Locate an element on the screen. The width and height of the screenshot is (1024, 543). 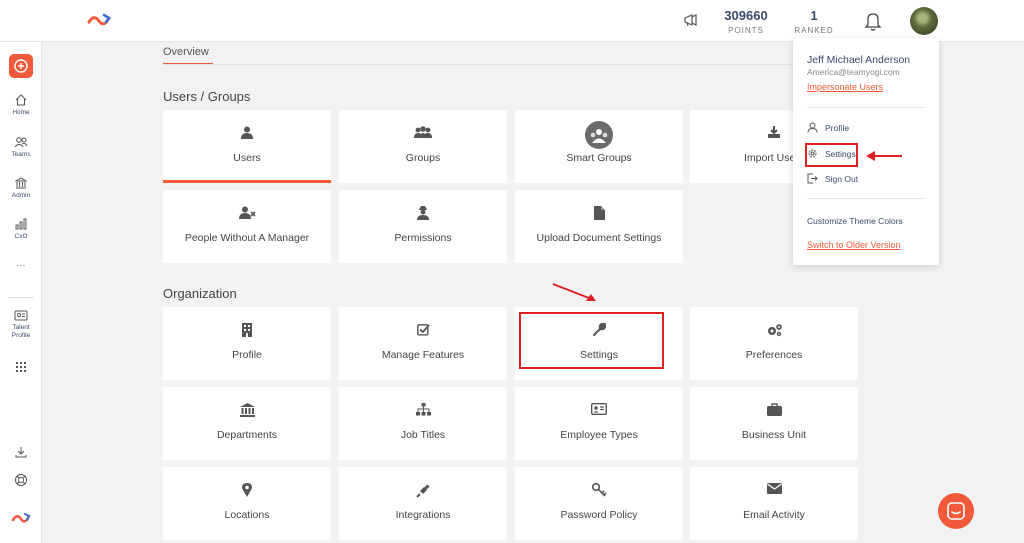
cxo-icon is located at coordinates (21, 224).